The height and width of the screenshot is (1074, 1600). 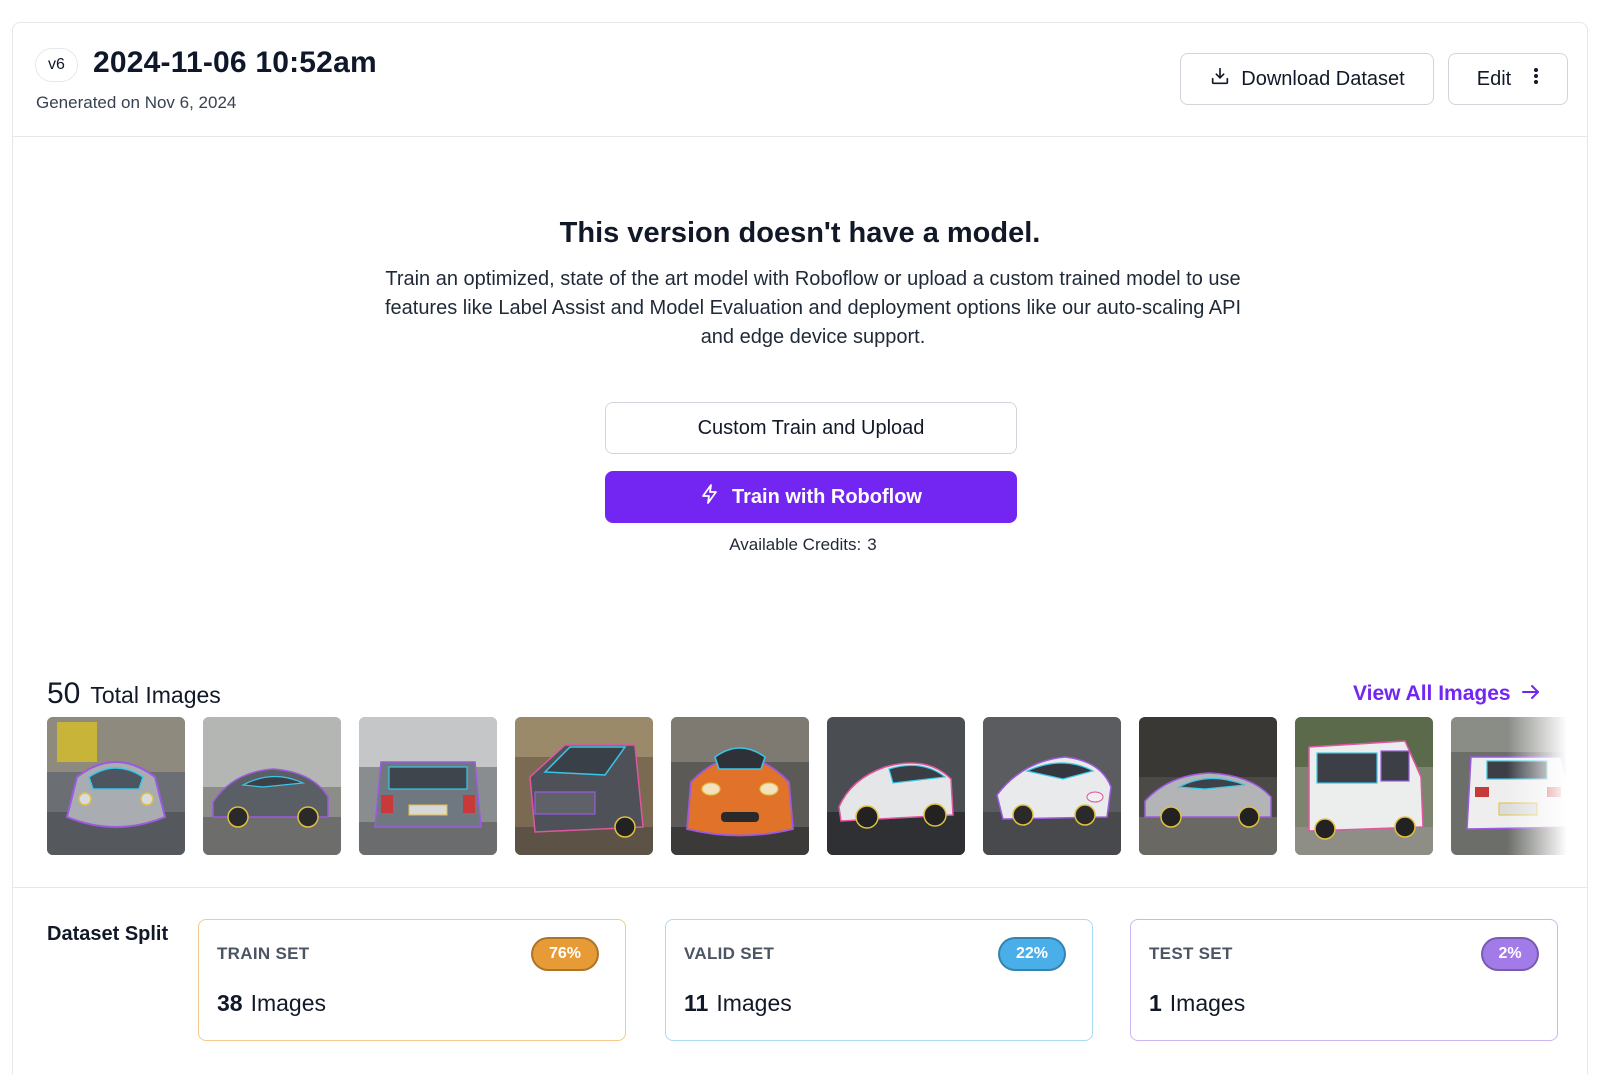 What do you see at coordinates (1531, 694) in the screenshot?
I see `arrow-right-icon` at bounding box center [1531, 694].